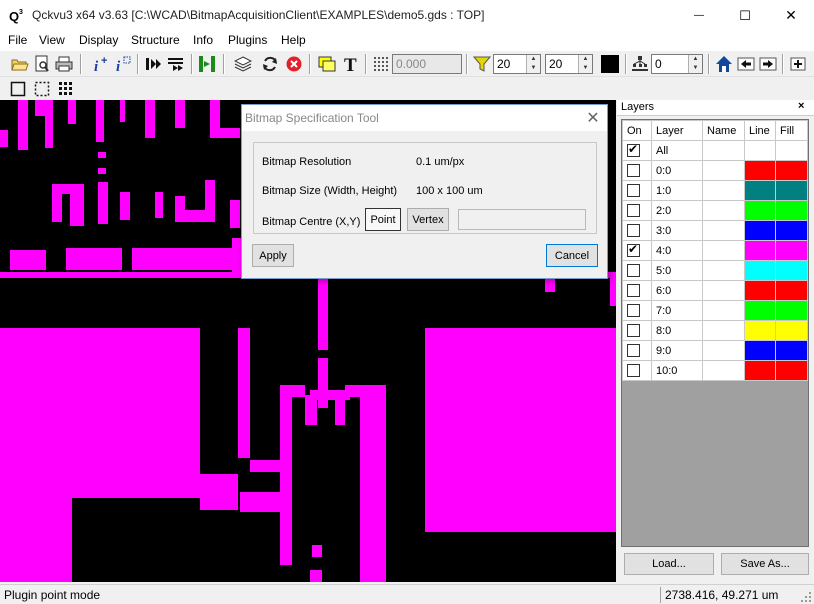 Image resolution: width=814 pixels, height=604 pixels. What do you see at coordinates (517, 64) in the screenshot?
I see `filter-min-stepper: 20 ▲ ▼` at bounding box center [517, 64].